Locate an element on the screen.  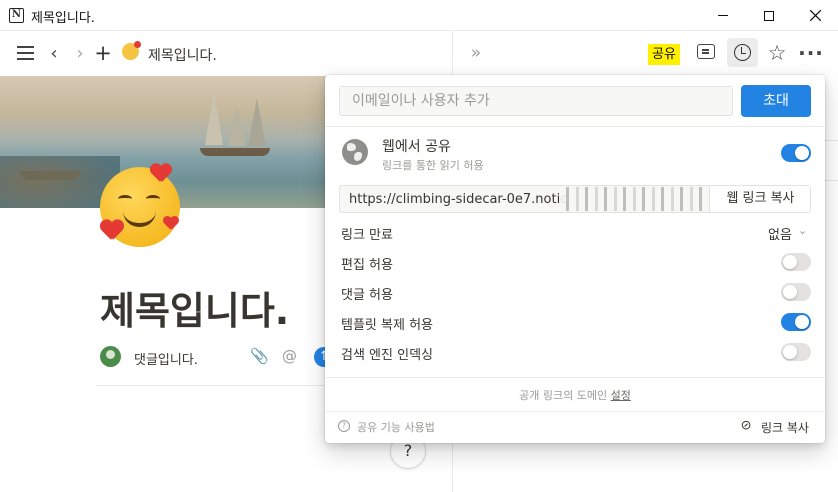
web-share-title: 웹에서 공유 is located at coordinates (416, 147).